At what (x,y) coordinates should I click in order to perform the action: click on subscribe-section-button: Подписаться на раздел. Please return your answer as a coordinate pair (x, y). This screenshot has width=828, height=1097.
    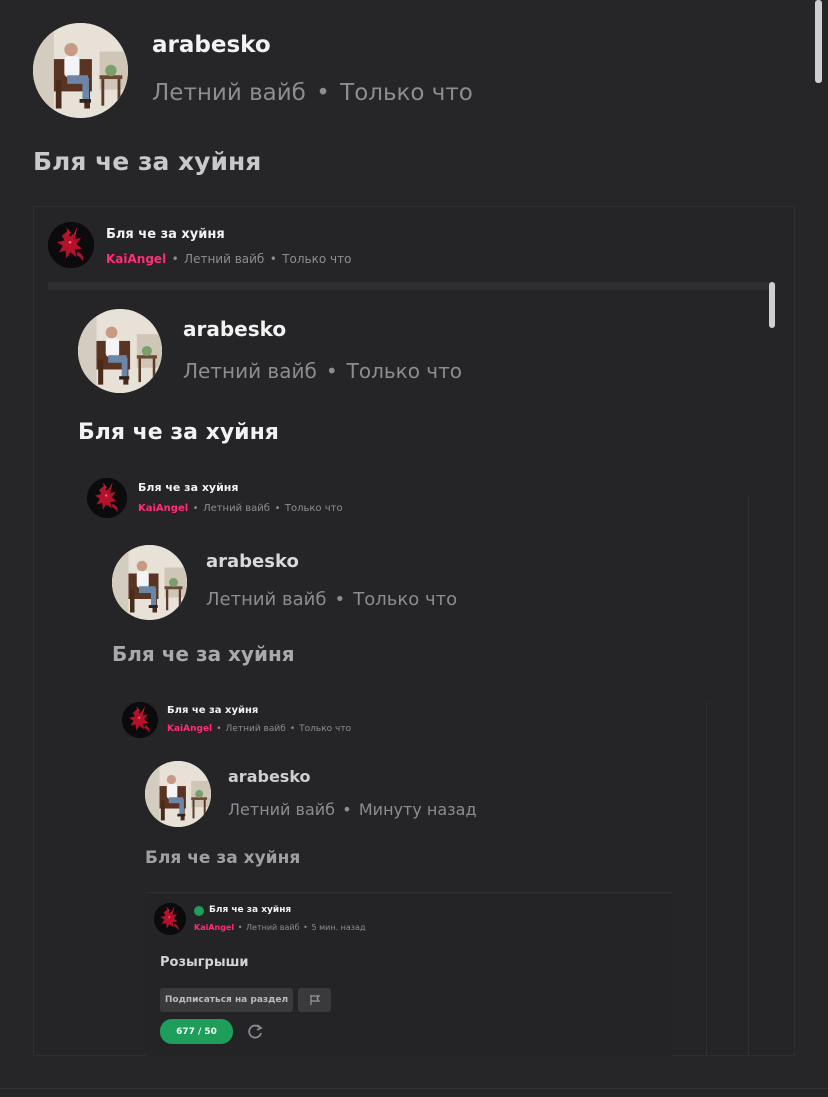
    Looking at the image, I should click on (226, 1000).